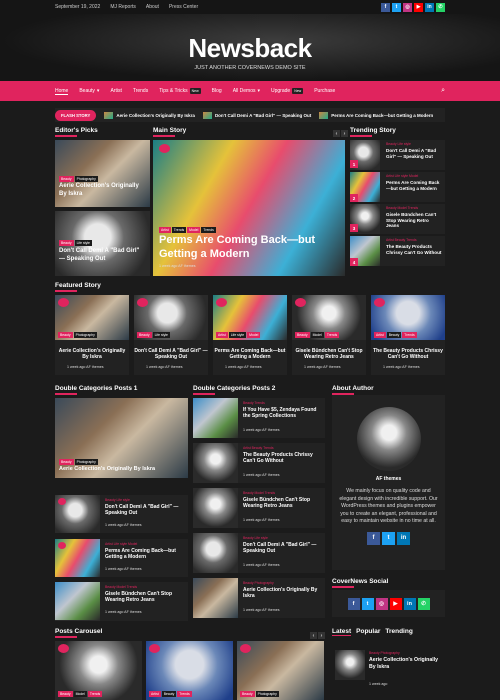 Image resolution: width=500 pixels, height=700 pixels. I want to click on carousel-card: Beauty Photography, so click(280, 670).